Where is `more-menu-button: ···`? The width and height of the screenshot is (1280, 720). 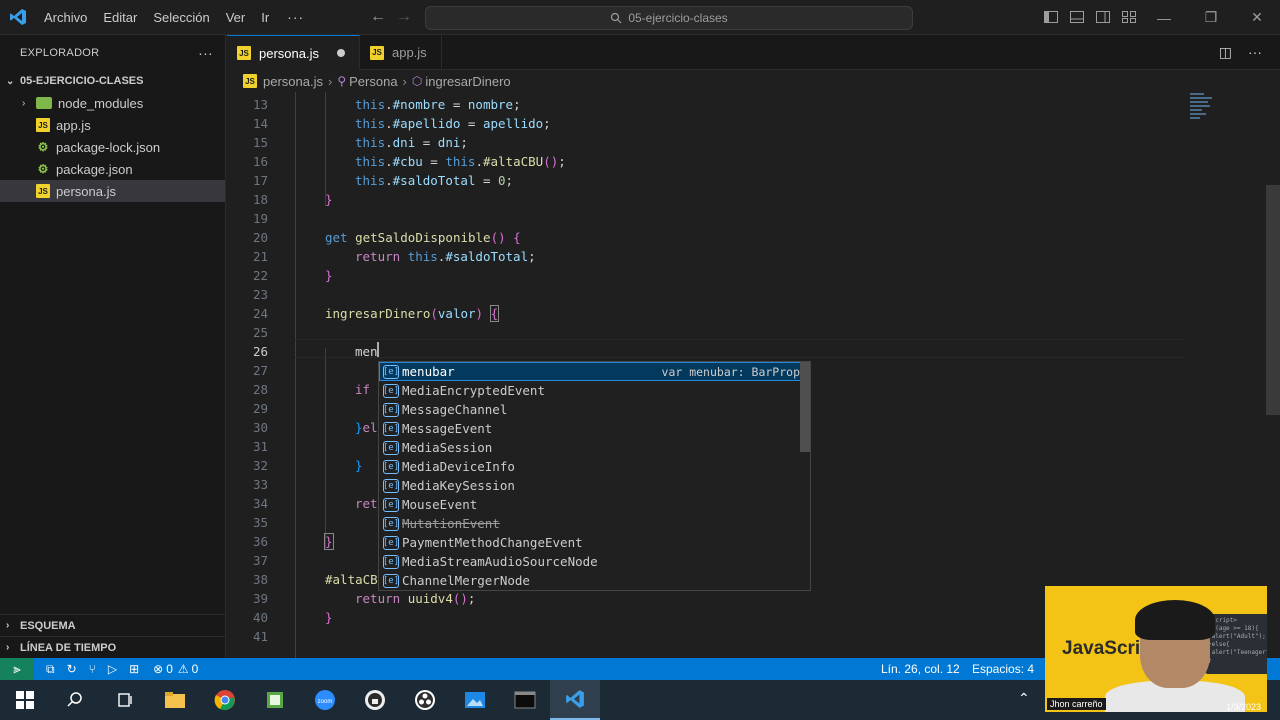 more-menu-button: ··· is located at coordinates (295, 17).